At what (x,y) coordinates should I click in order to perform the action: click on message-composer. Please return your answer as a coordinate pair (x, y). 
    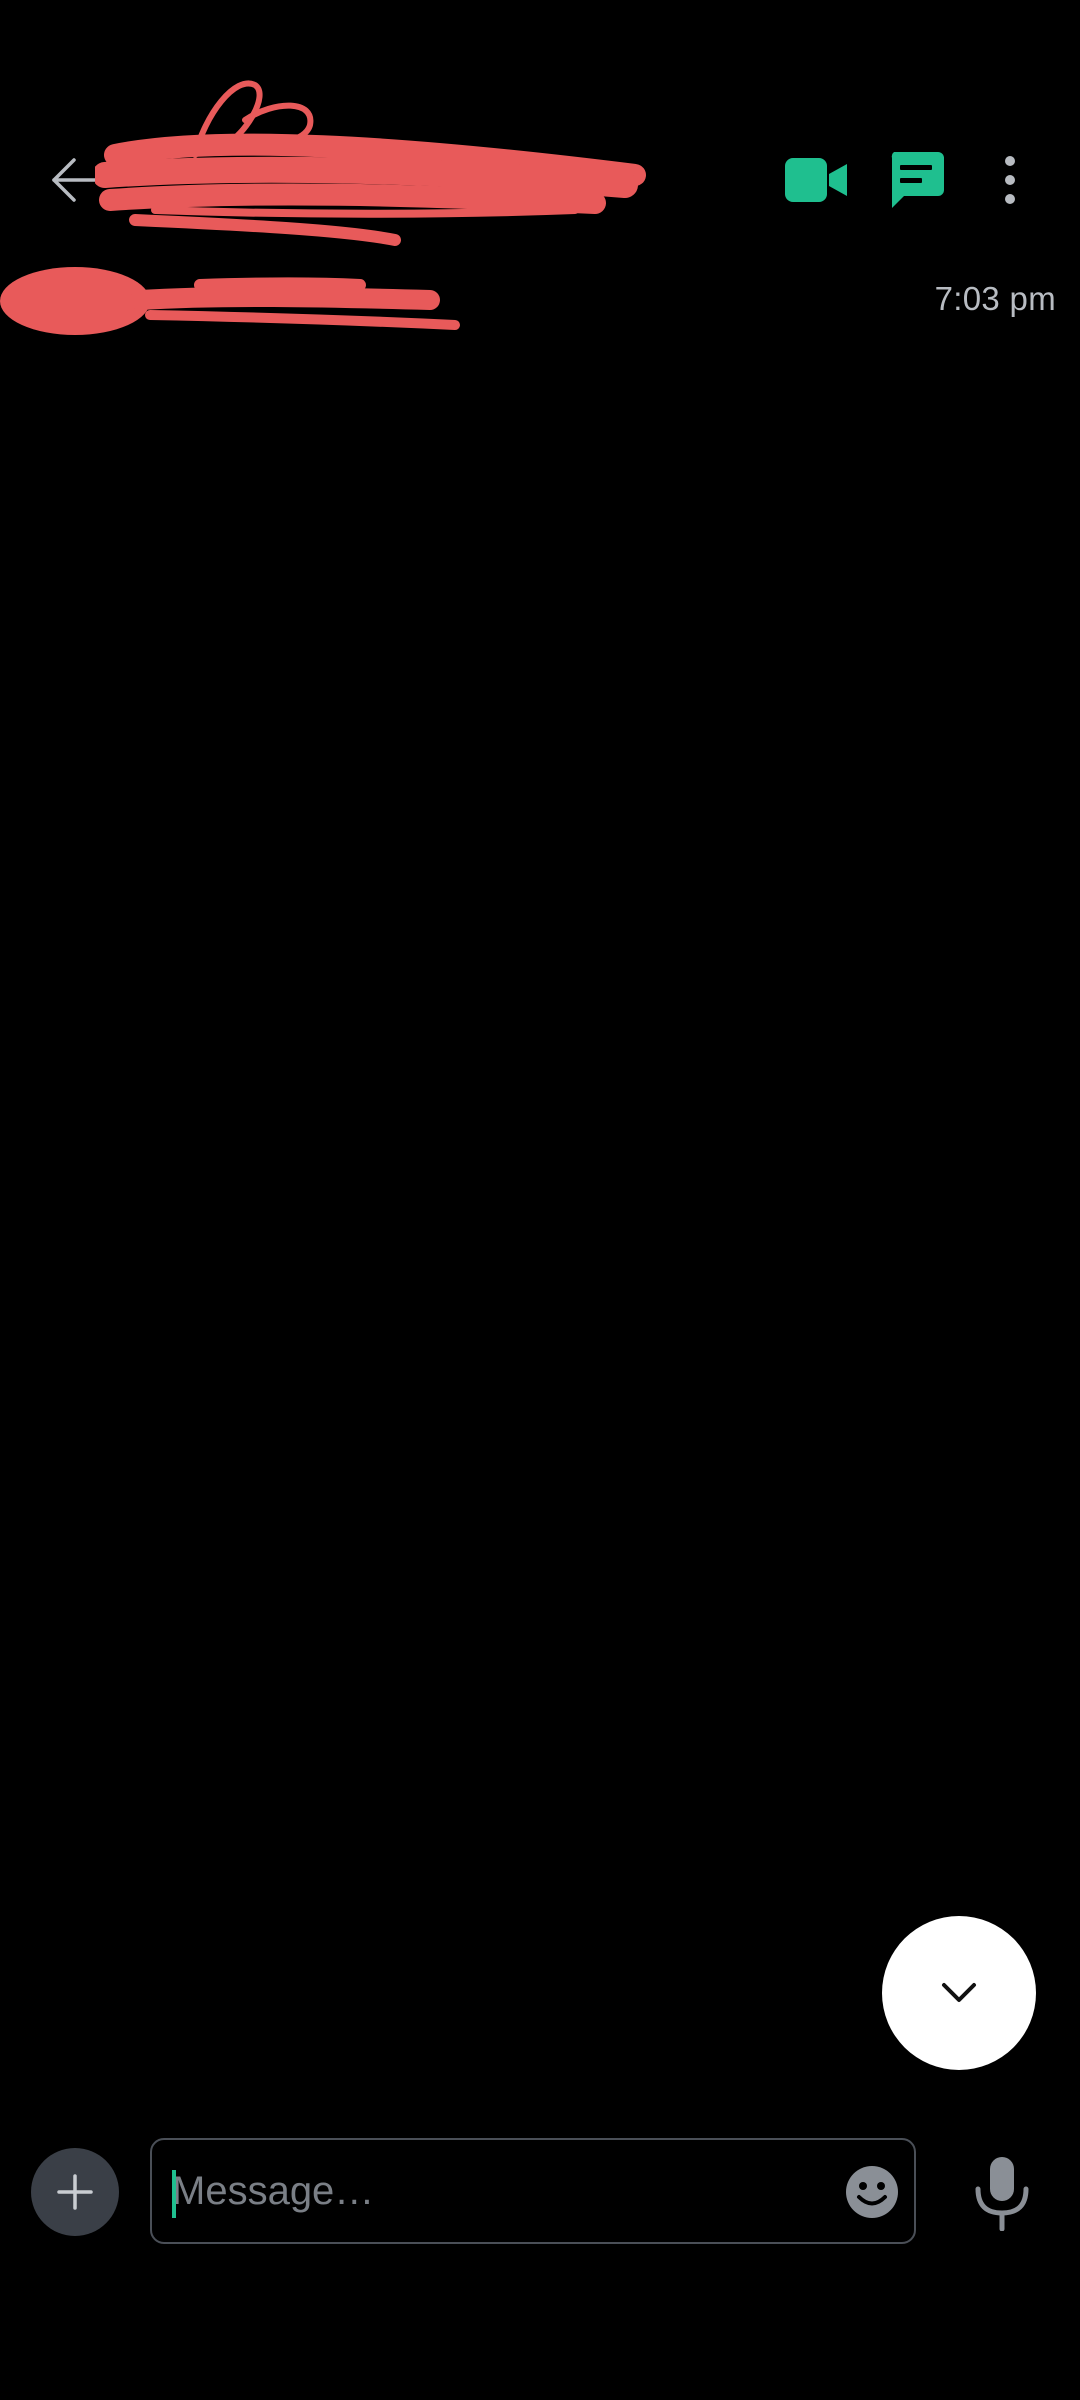
    Looking at the image, I should click on (533, 2191).